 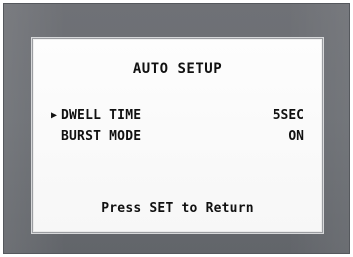 What do you see at coordinates (176, 117) in the screenshot?
I see `menu-row-dwell-time: ▶ DWELL TIME 5SEC` at bounding box center [176, 117].